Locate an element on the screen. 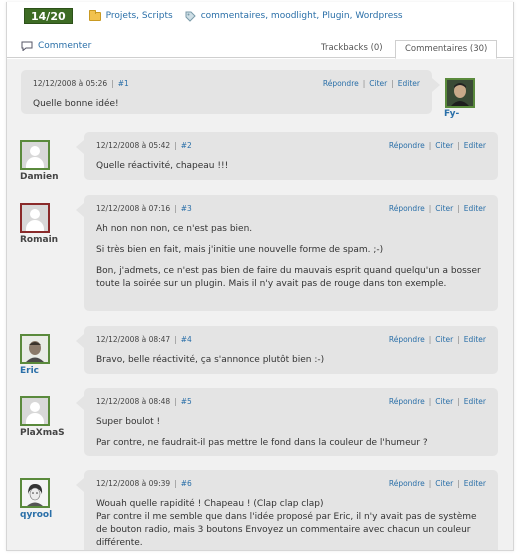 The height and width of the screenshot is (554, 520). comment-body: Quelle bonne idée! is located at coordinates (76, 104).